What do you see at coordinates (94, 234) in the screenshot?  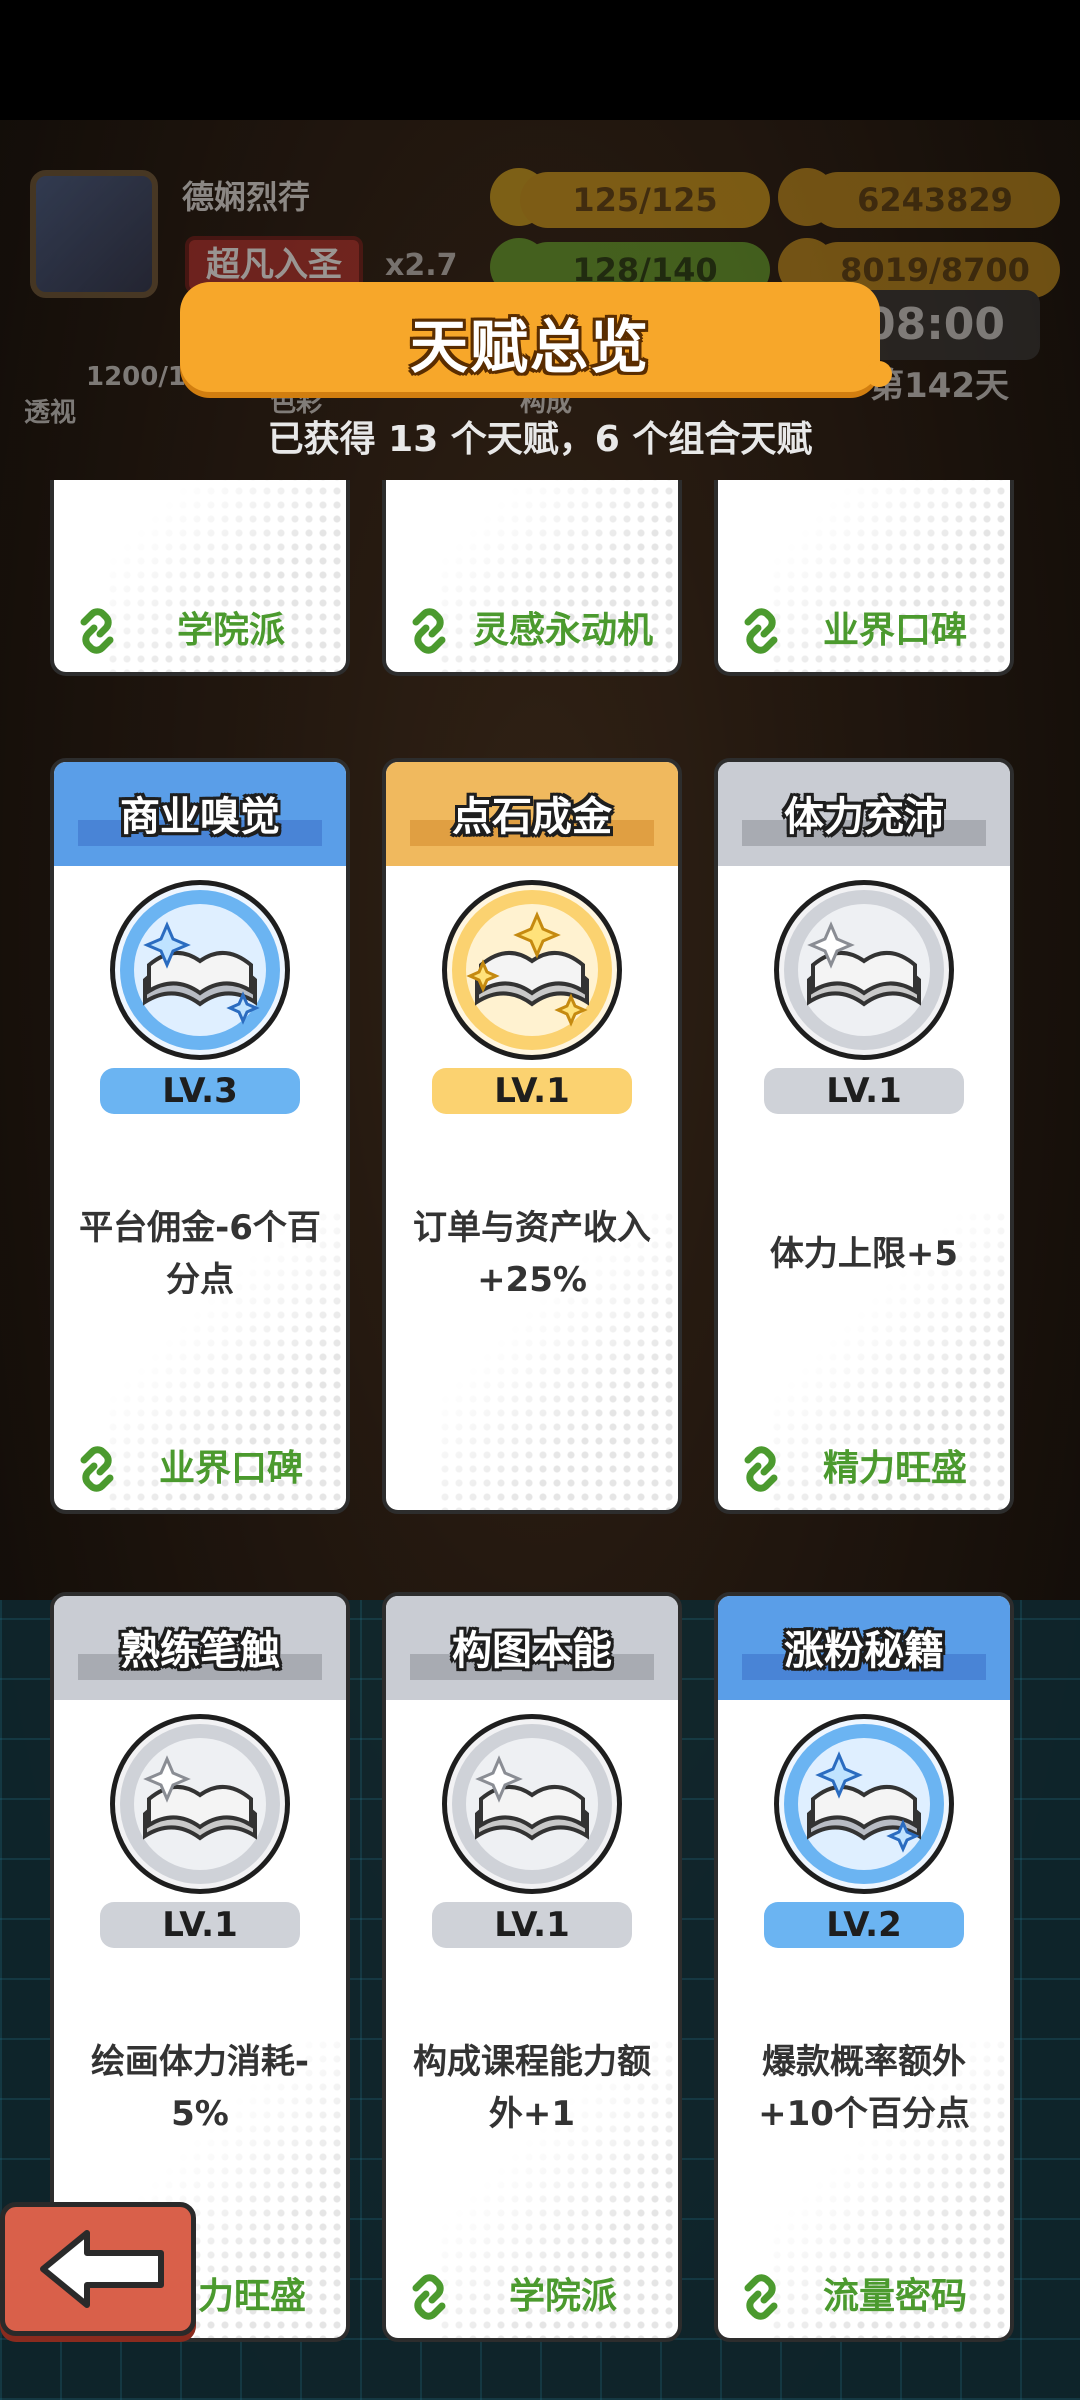 I see `avatar` at bounding box center [94, 234].